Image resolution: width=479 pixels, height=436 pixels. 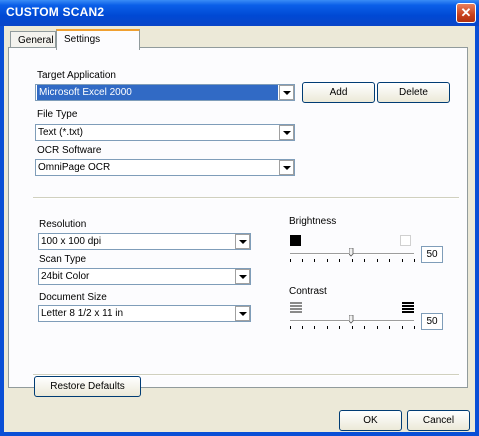 I want to click on resolution-select: 100 x 100 dpi, so click(x=144, y=241).